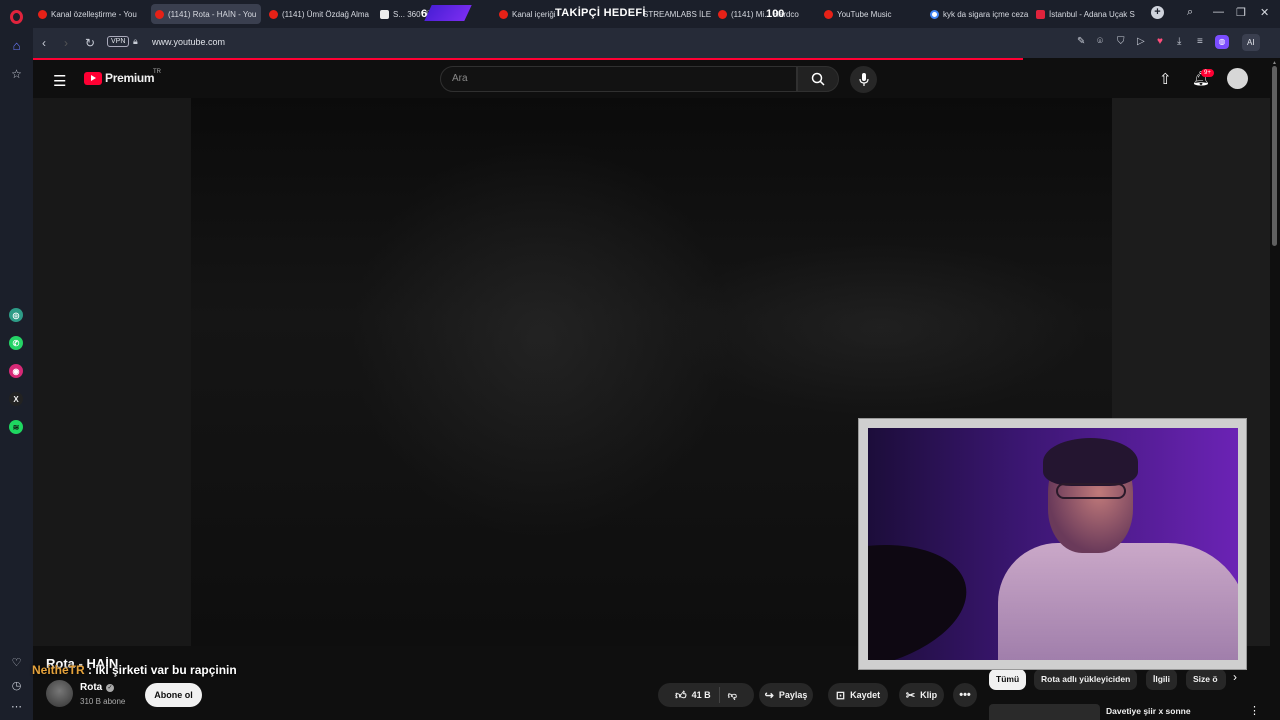  I want to click on edit-icon: ✎, so click(1081, 41).